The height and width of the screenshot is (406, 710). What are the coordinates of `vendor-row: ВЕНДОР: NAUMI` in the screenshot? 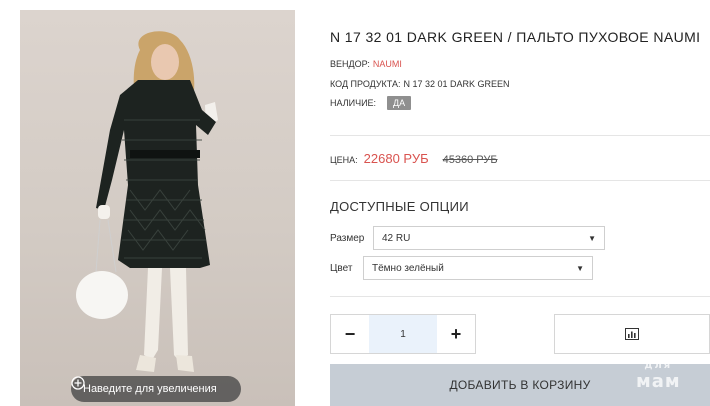 It's located at (366, 64).